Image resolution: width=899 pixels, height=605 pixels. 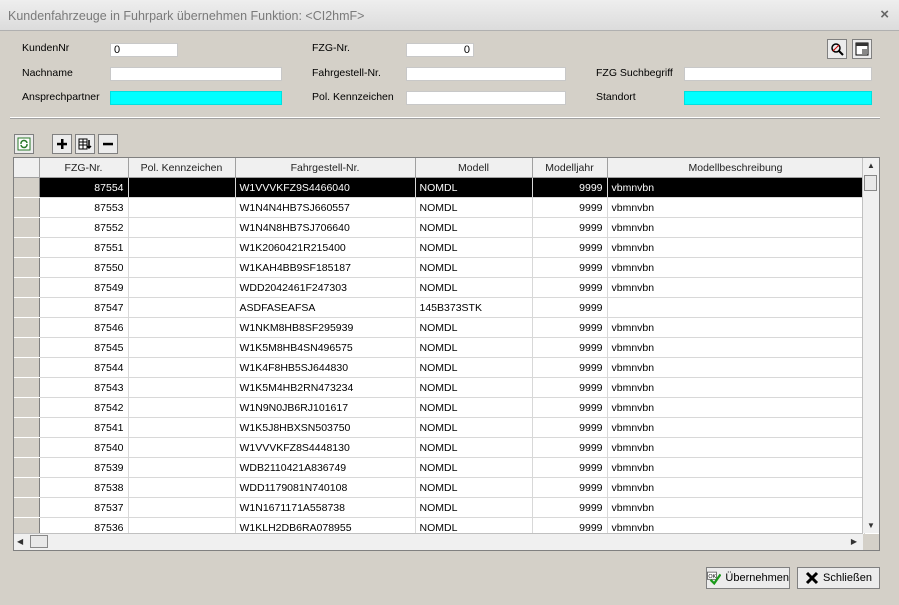 What do you see at coordinates (439, 227) in the screenshot?
I see `table-row: 87552 W1N4N8HB7SJ706640 NOMDL 9999 vbmnvbn` at bounding box center [439, 227].